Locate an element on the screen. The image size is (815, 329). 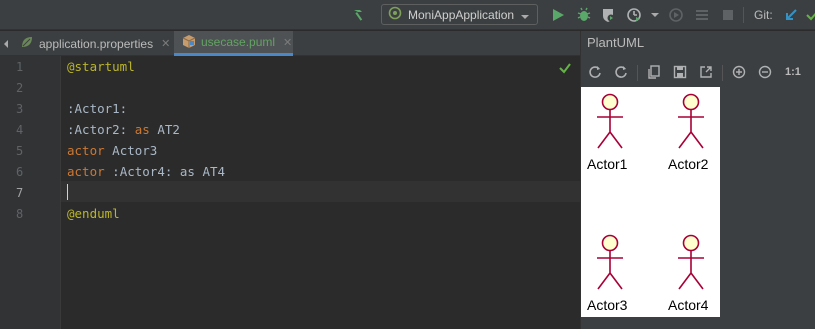
code-line-3: :Actor1: is located at coordinates (97, 108).